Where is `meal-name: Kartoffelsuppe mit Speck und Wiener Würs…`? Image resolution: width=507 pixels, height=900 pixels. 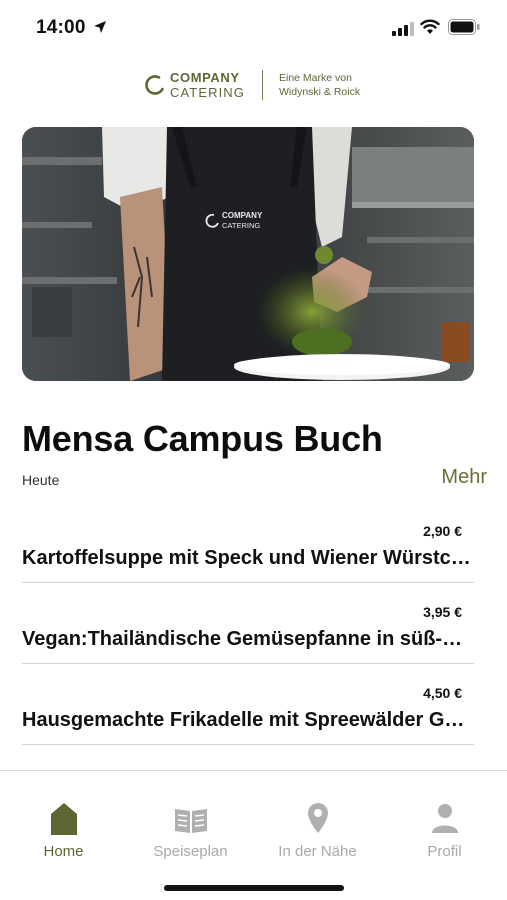 meal-name: Kartoffelsuppe mit Speck und Wiener Würs… is located at coordinates (247, 558).